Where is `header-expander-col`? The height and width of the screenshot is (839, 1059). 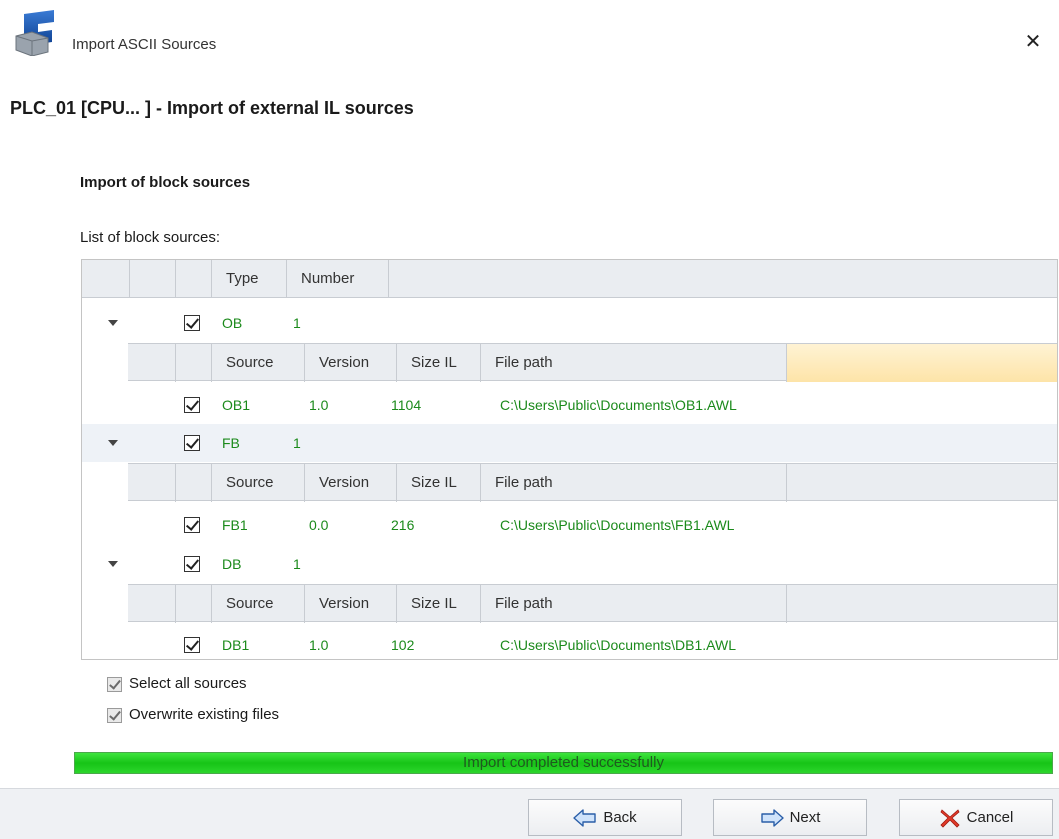
header-expander-col is located at coordinates (106, 279).